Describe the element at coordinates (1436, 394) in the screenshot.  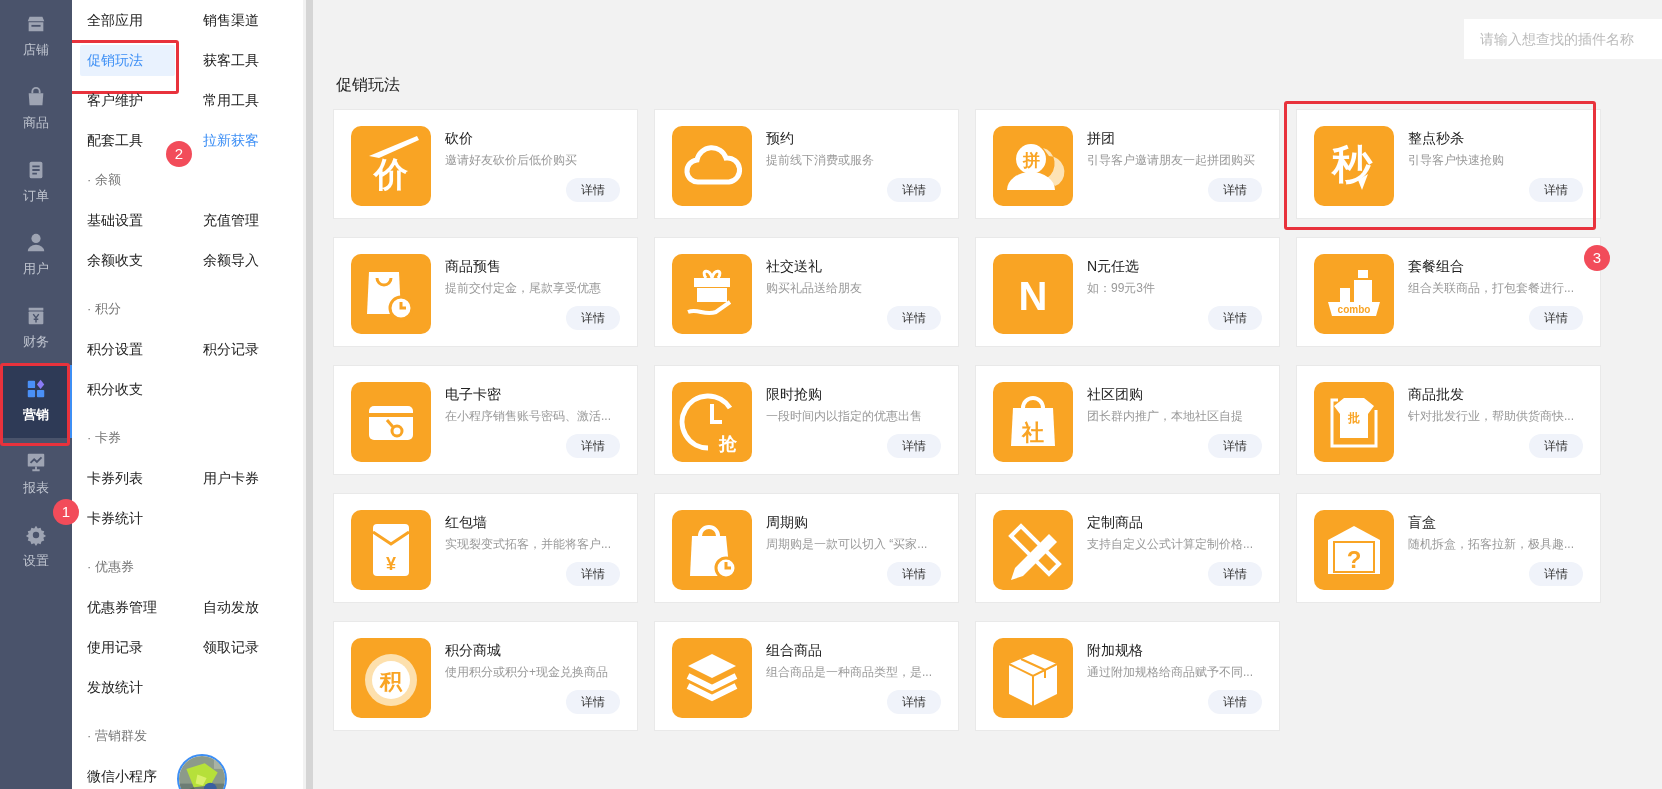
I see `card-title: 商品批发` at that location.